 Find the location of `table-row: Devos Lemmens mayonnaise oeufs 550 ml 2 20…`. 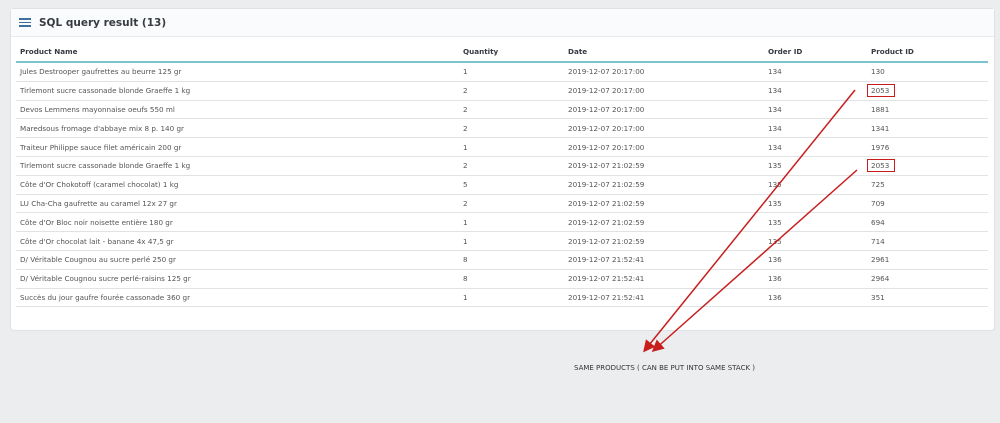

table-row: Devos Lemmens mayonnaise oeufs 550 ml 2 20… is located at coordinates (502, 110).